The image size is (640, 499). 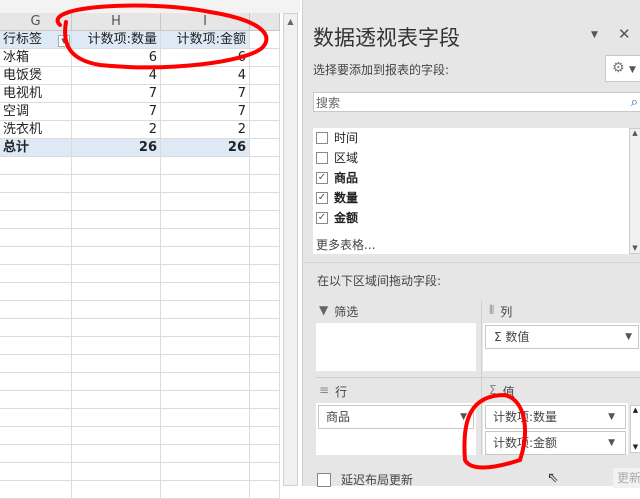 I want to click on pivot-cell: 总计, so click(x=36, y=148).